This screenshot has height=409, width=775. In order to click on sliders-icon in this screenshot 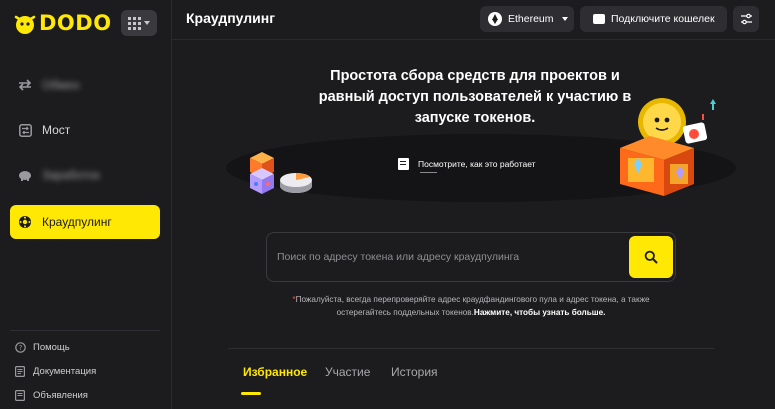, I will do `click(746, 19)`.